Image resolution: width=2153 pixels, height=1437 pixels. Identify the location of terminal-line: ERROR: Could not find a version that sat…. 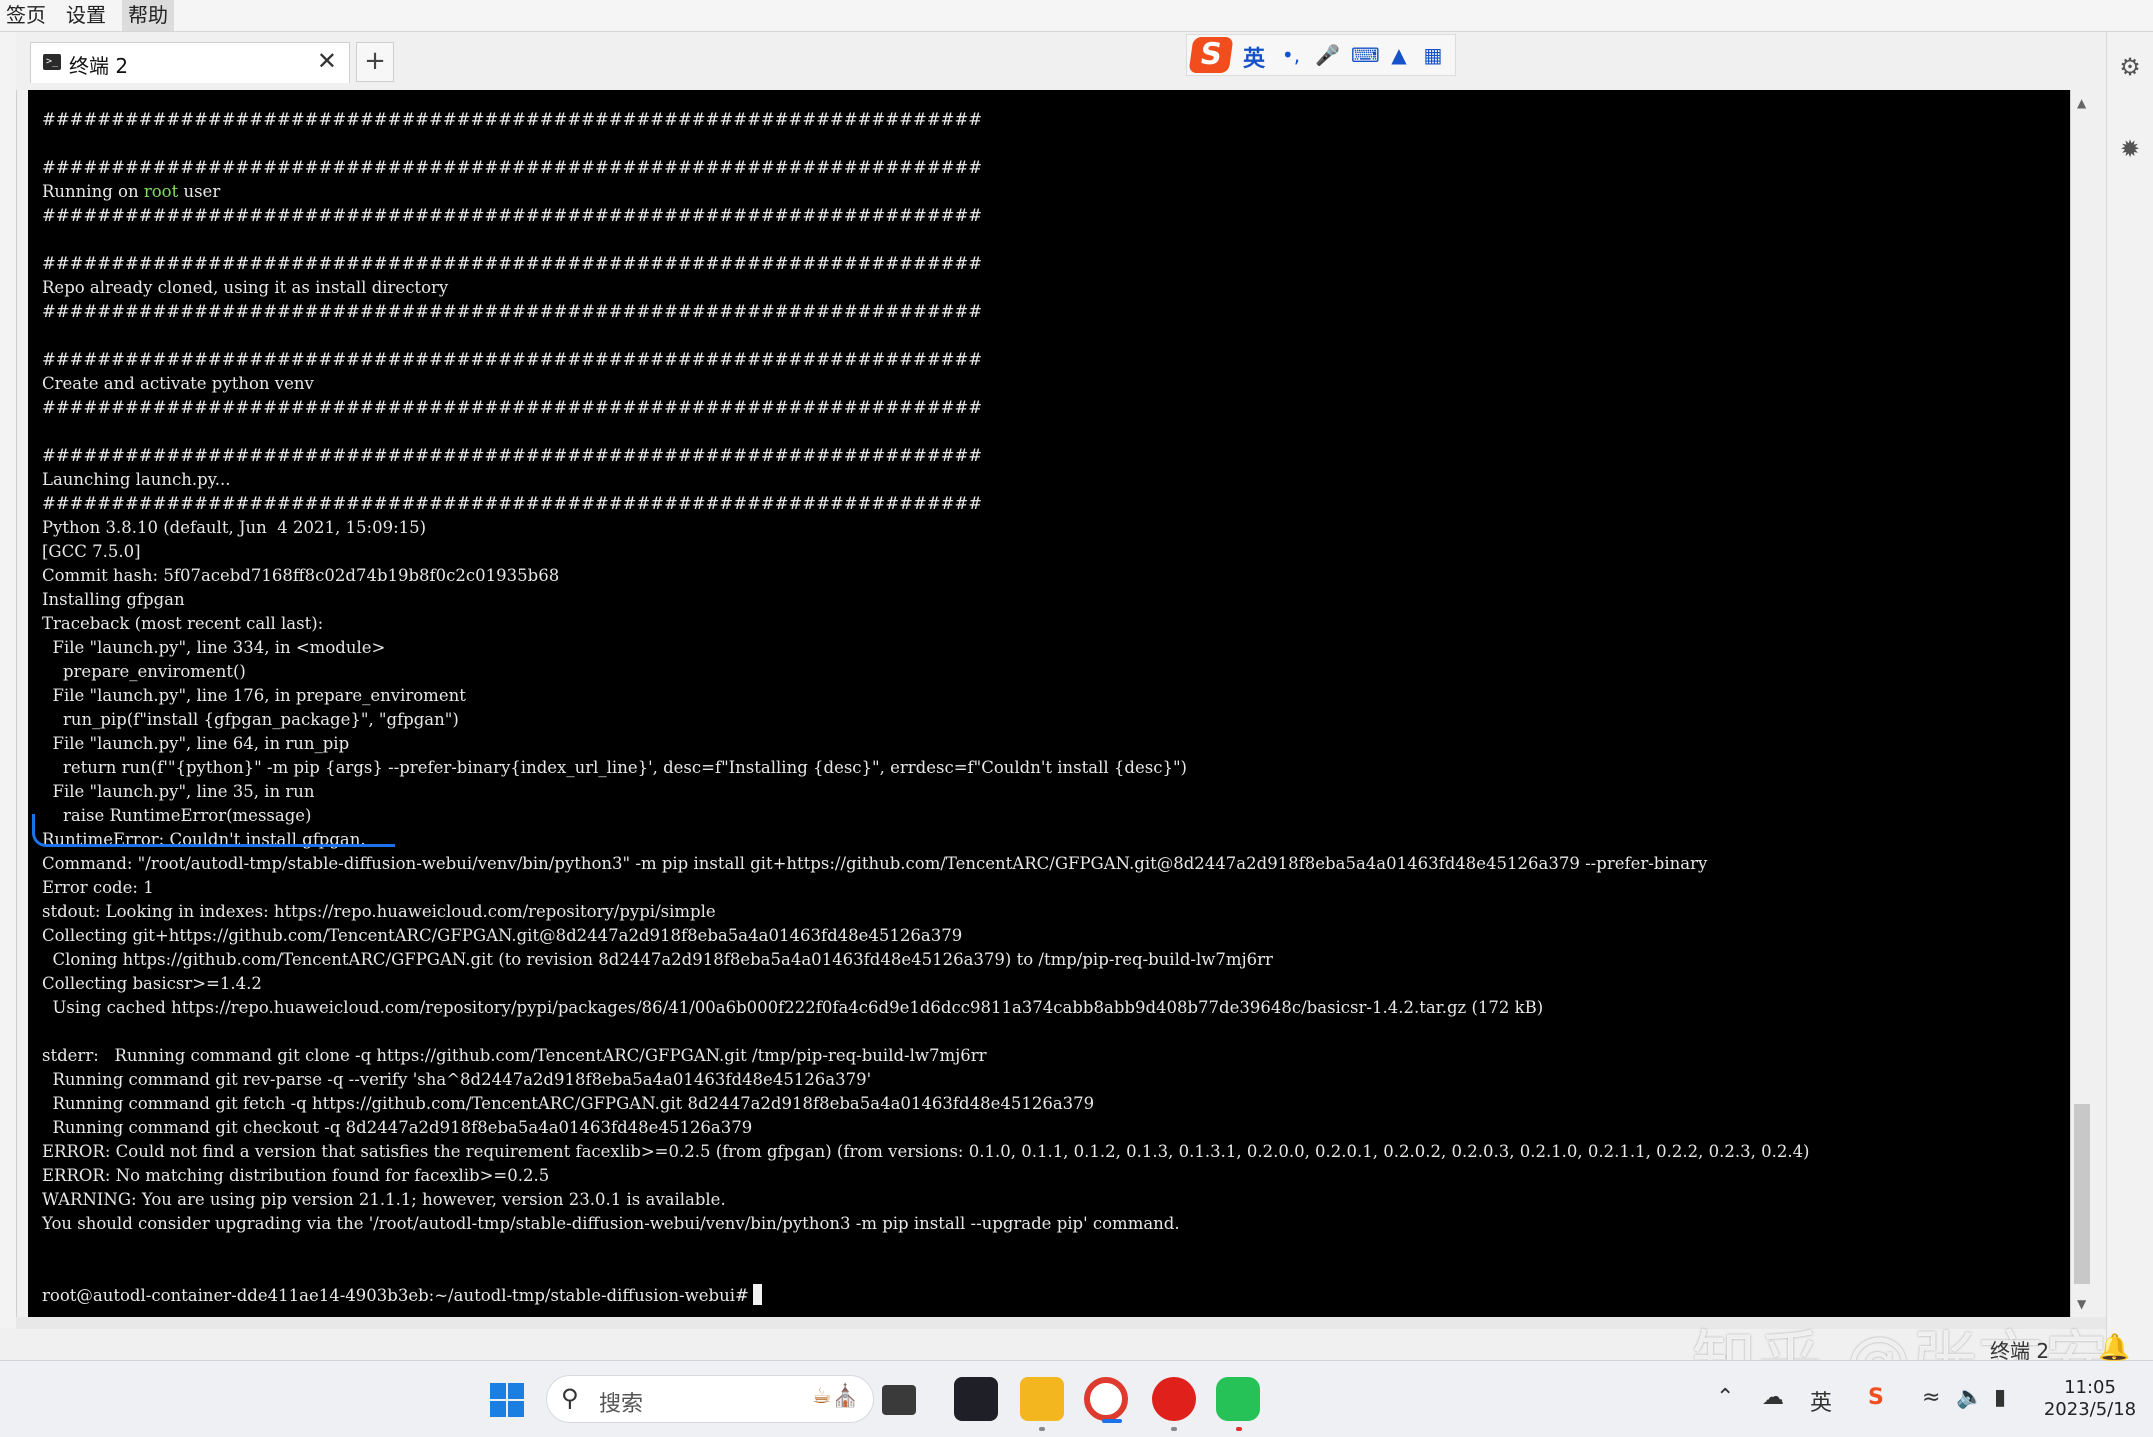
(926, 1151).